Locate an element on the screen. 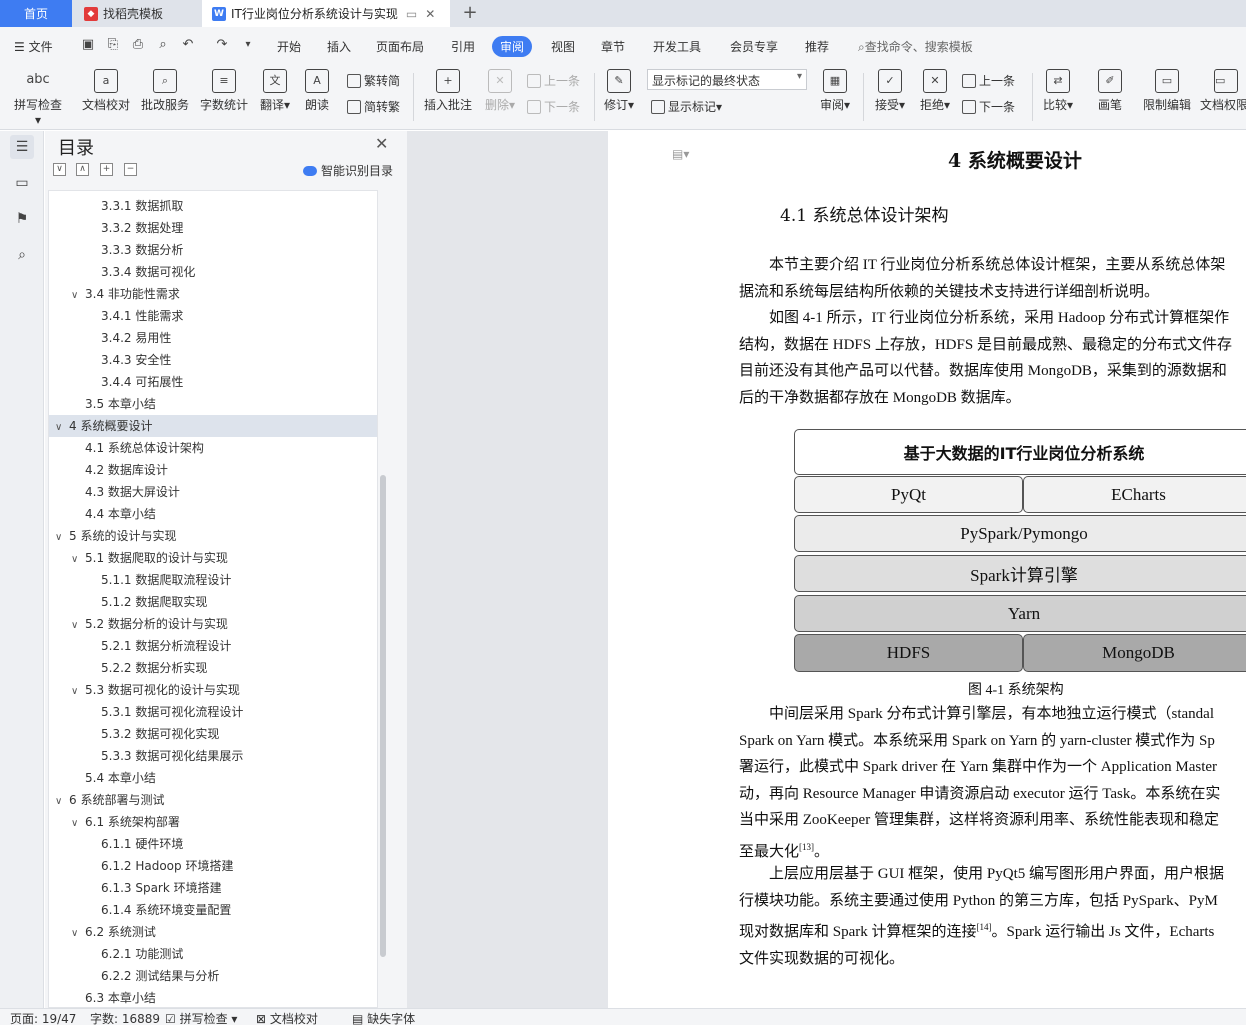 The width and height of the screenshot is (1246, 1027). print-icon: ⎙ is located at coordinates (138, 45).